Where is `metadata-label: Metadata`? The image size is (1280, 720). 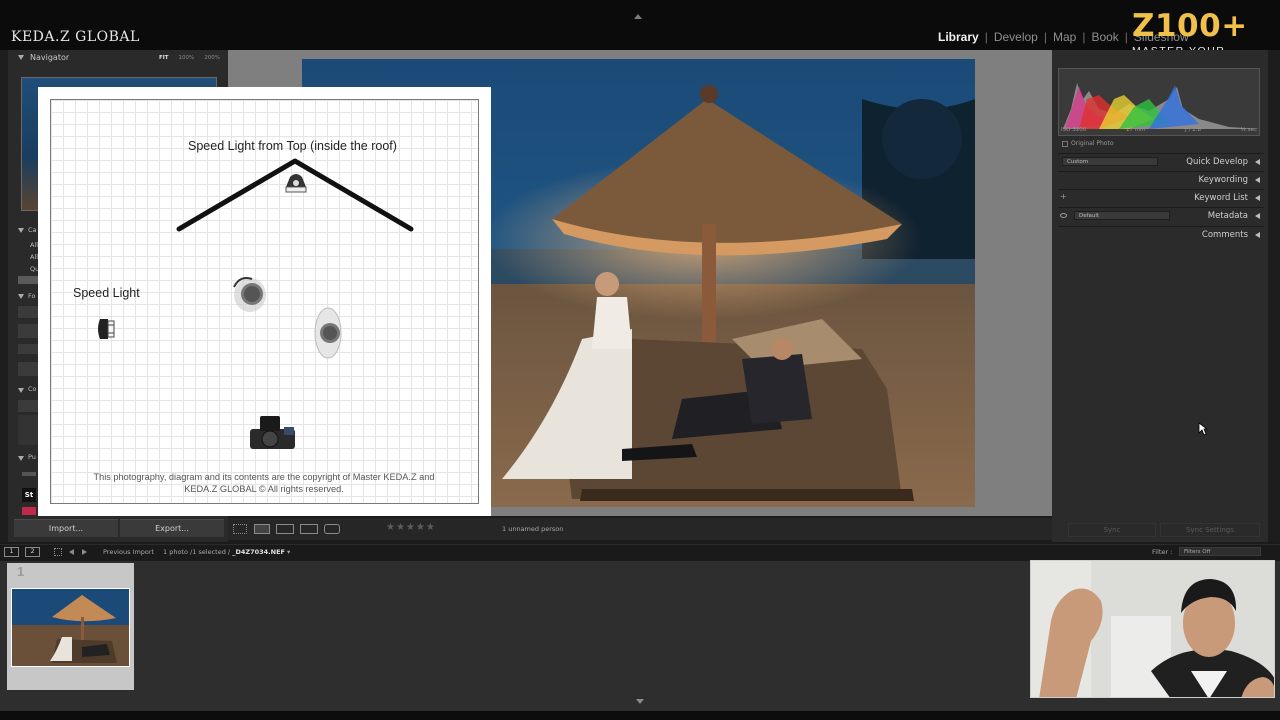
metadata-label: Metadata is located at coordinates (1227, 216).